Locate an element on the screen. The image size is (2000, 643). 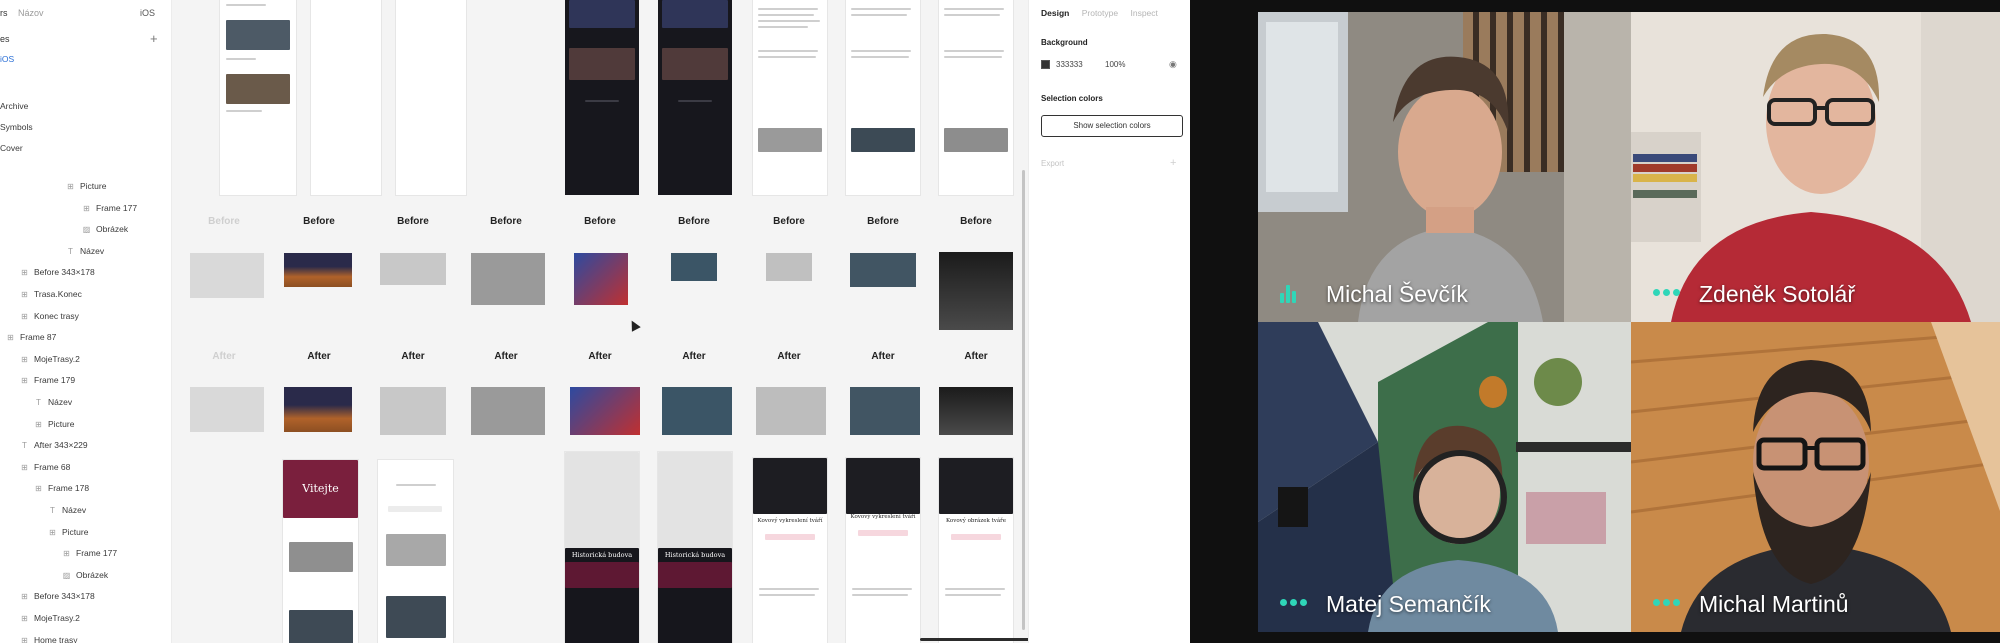
layer-label: After 343×229 is located at coordinates (61, 445).